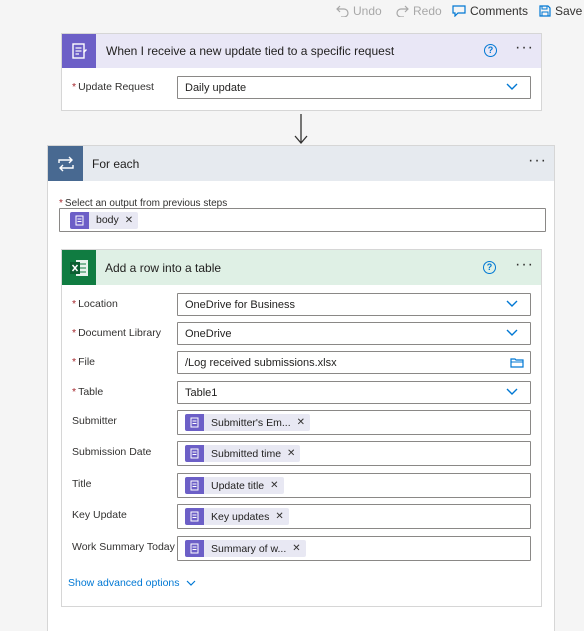 The height and width of the screenshot is (631, 584). Describe the element at coordinates (292, 12) in the screenshot. I see `command-bar: Undo Redo Comments Save` at that location.